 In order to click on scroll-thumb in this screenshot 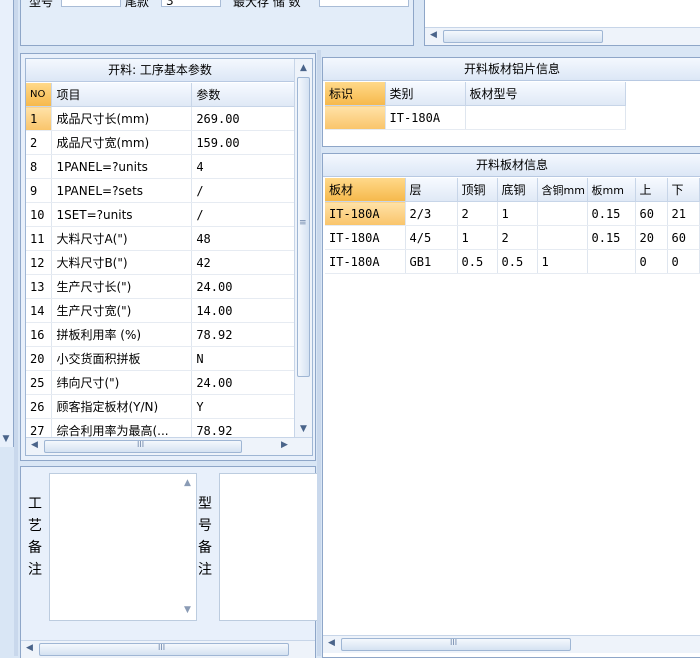, I will do `click(523, 36)`.